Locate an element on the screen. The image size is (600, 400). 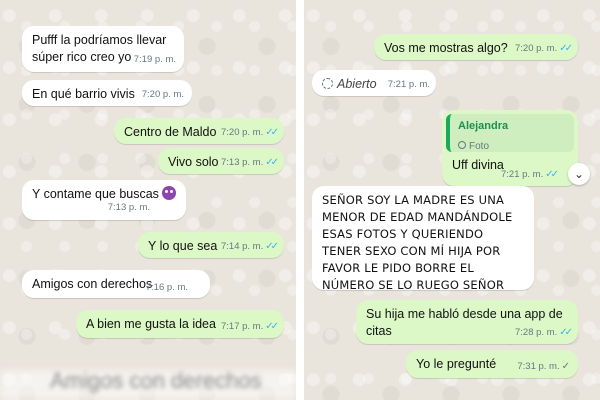
single-check-icon: ✓ is located at coordinates (565, 366).